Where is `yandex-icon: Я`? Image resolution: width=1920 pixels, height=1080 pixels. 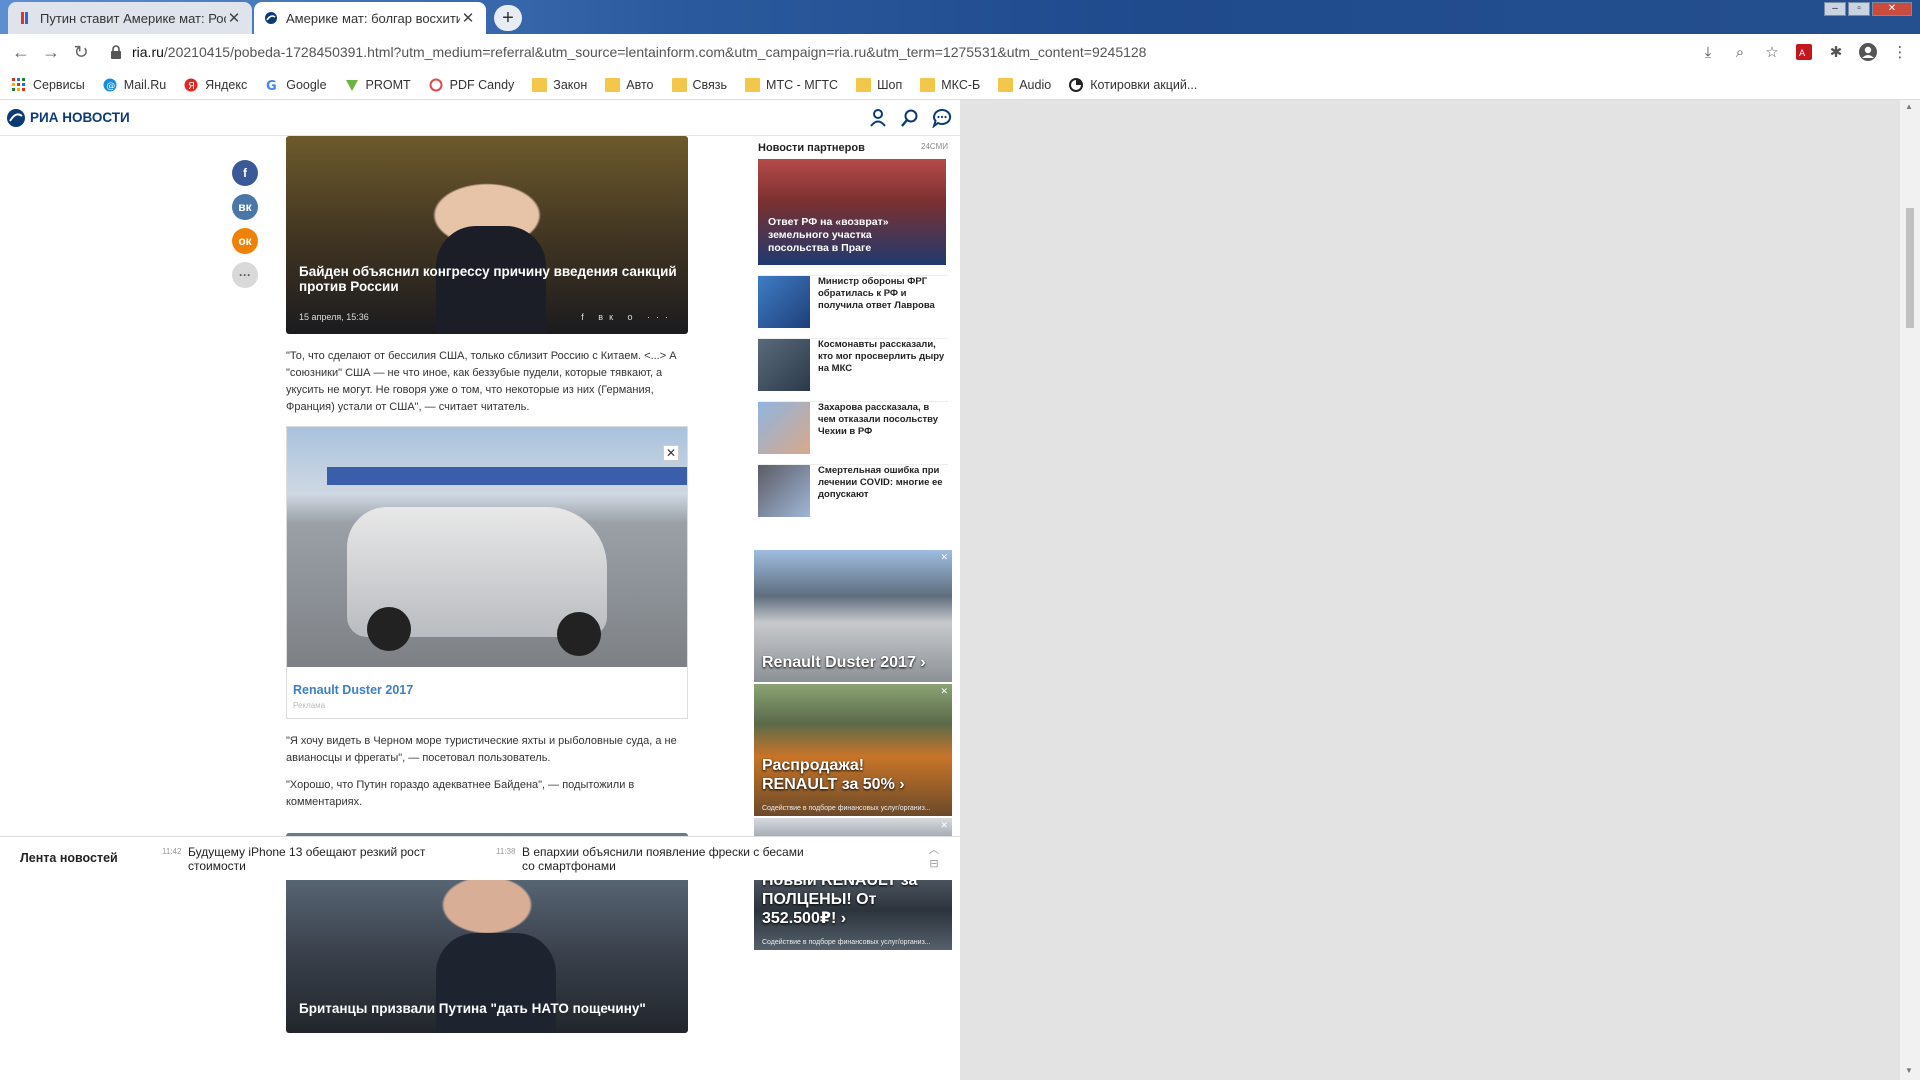
yandex-icon: Я is located at coordinates (191, 85).